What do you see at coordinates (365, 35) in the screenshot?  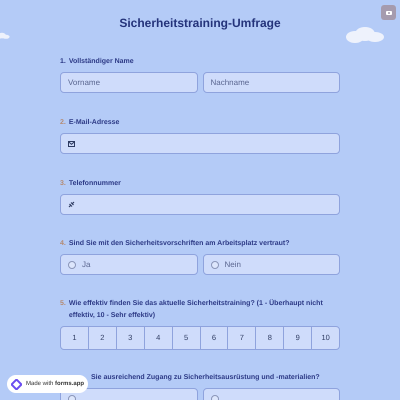 I see `cloud-icon` at bounding box center [365, 35].